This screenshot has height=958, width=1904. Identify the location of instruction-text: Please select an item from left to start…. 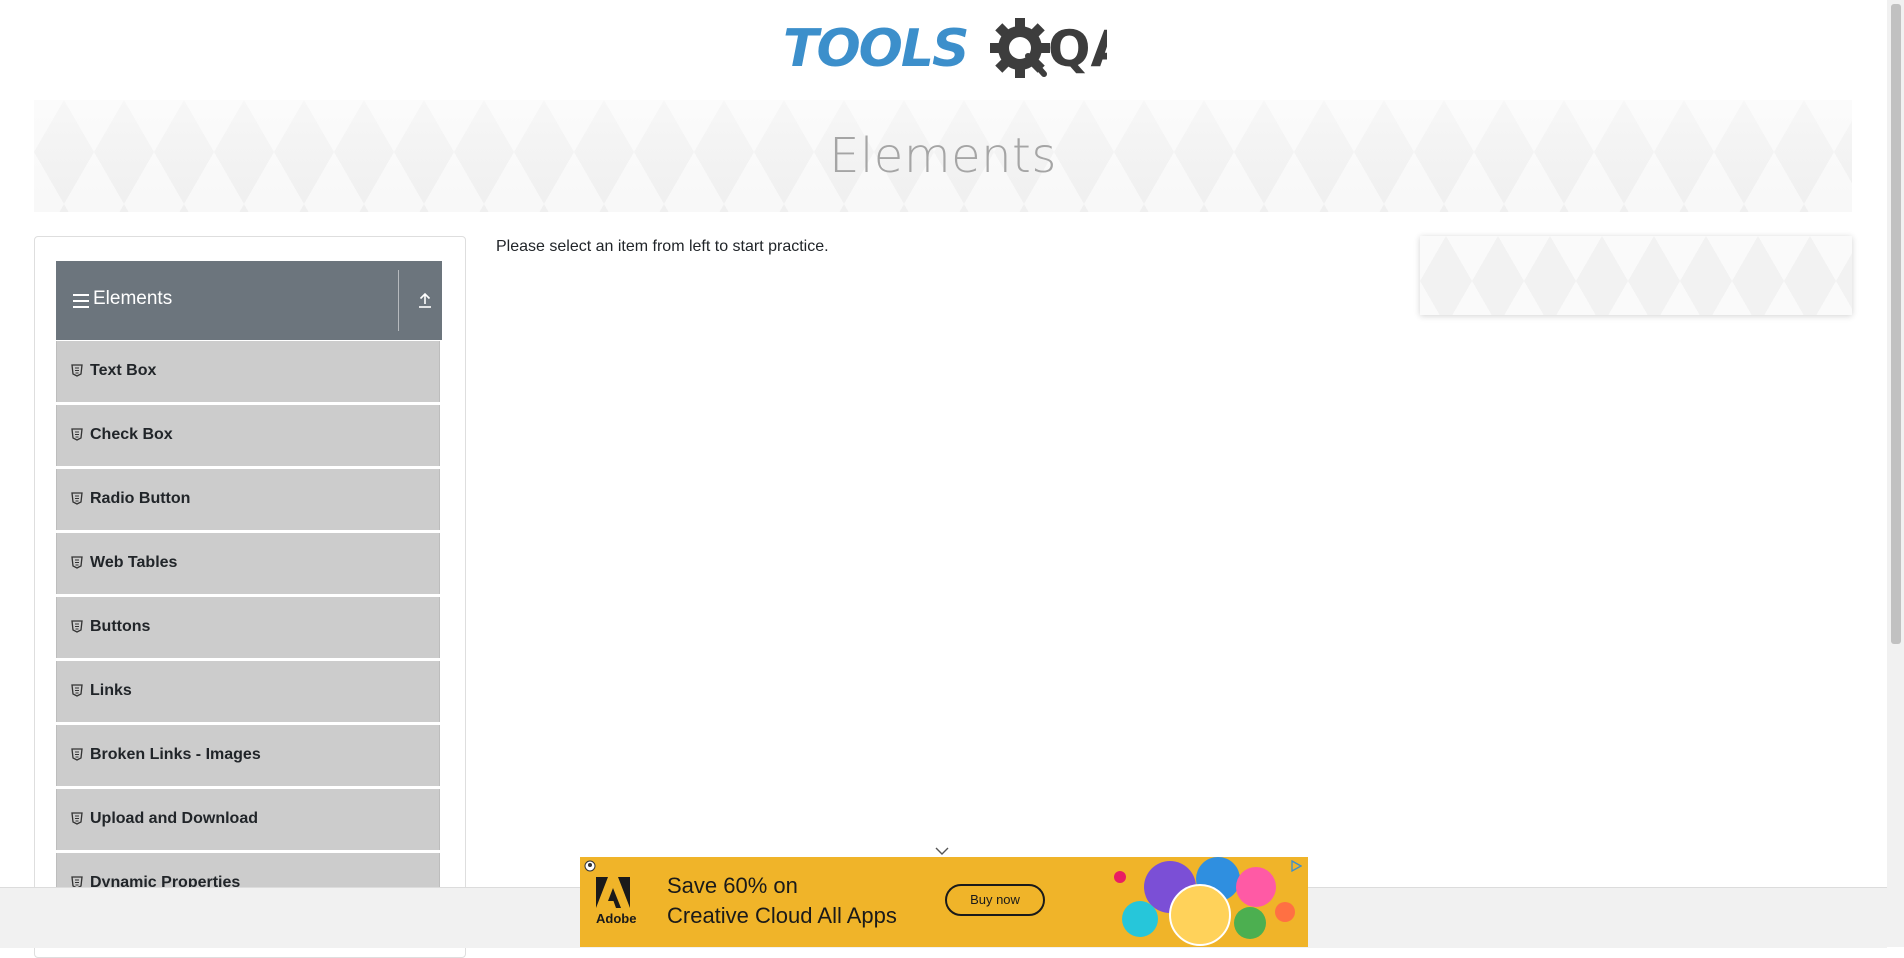
(662, 246).